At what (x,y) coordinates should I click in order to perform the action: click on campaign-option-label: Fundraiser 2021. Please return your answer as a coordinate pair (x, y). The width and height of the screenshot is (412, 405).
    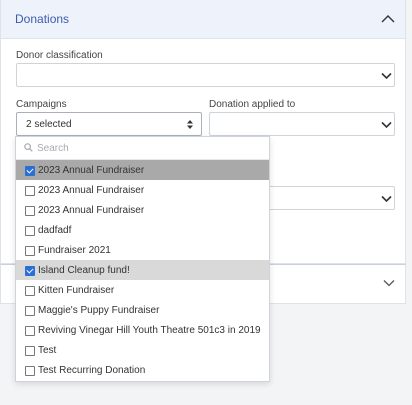
    Looking at the image, I should click on (74, 250).